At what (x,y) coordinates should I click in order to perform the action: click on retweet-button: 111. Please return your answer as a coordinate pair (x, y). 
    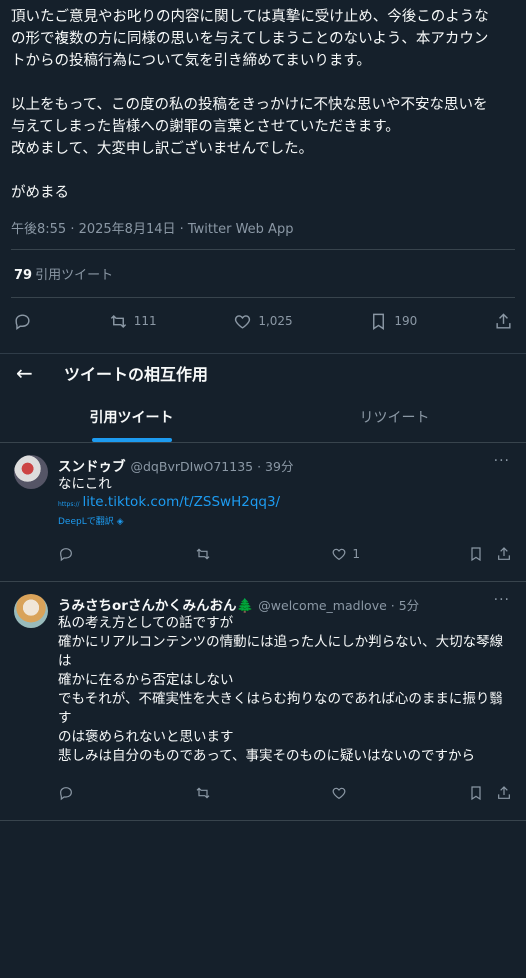
    Looking at the image, I should click on (133, 321).